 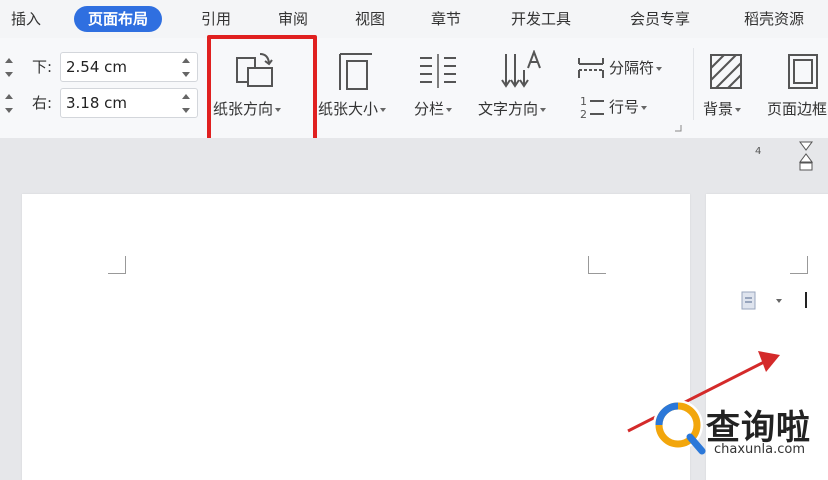 What do you see at coordinates (42, 103) in the screenshot?
I see `right-margin-label: 右:` at bounding box center [42, 103].